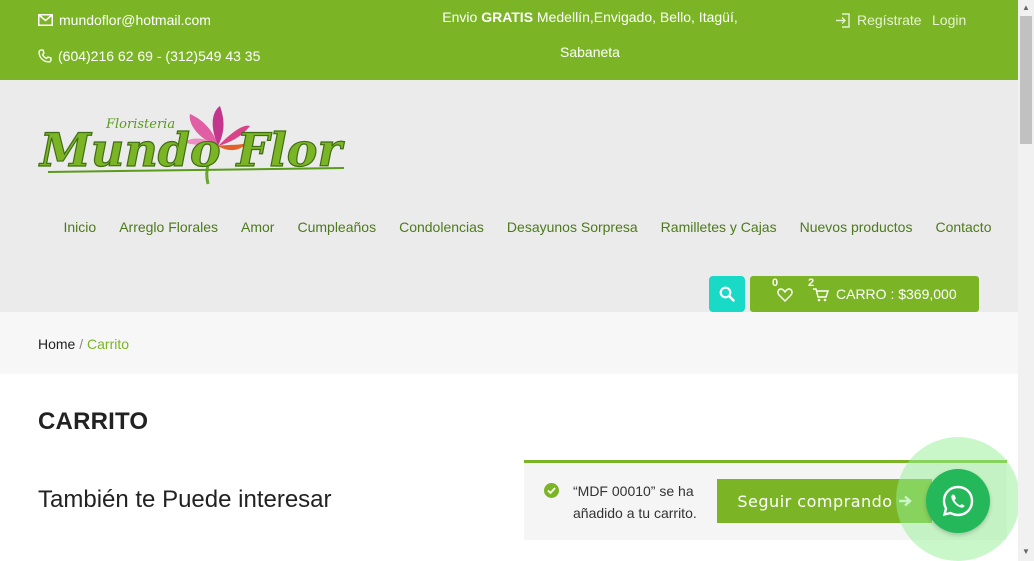  I want to click on scrollbar: ▲ ▼, so click(1026, 280).